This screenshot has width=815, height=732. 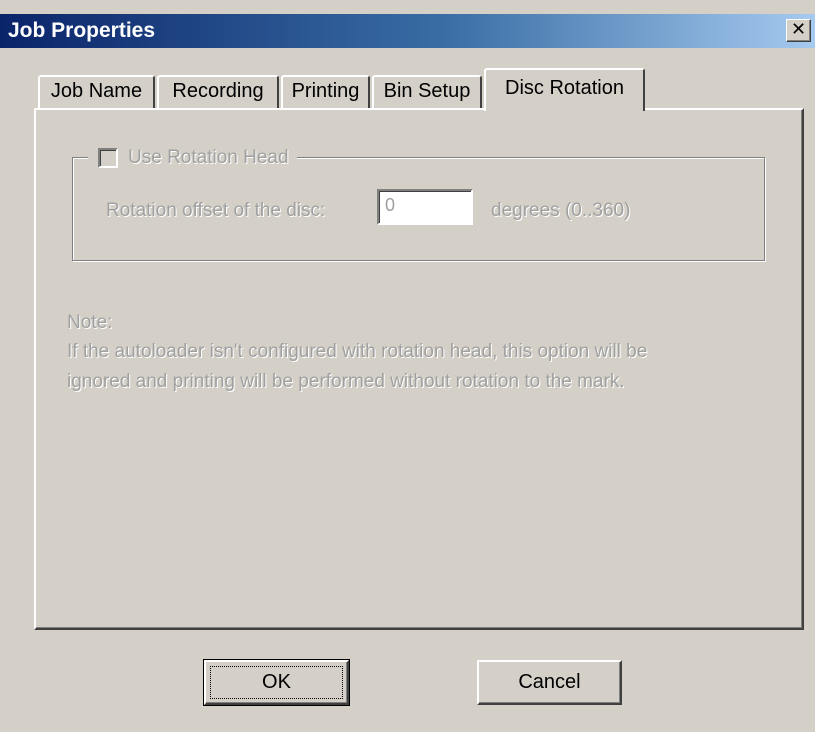 What do you see at coordinates (390, 205) in the screenshot?
I see `rotation-offset-value: 0` at bounding box center [390, 205].